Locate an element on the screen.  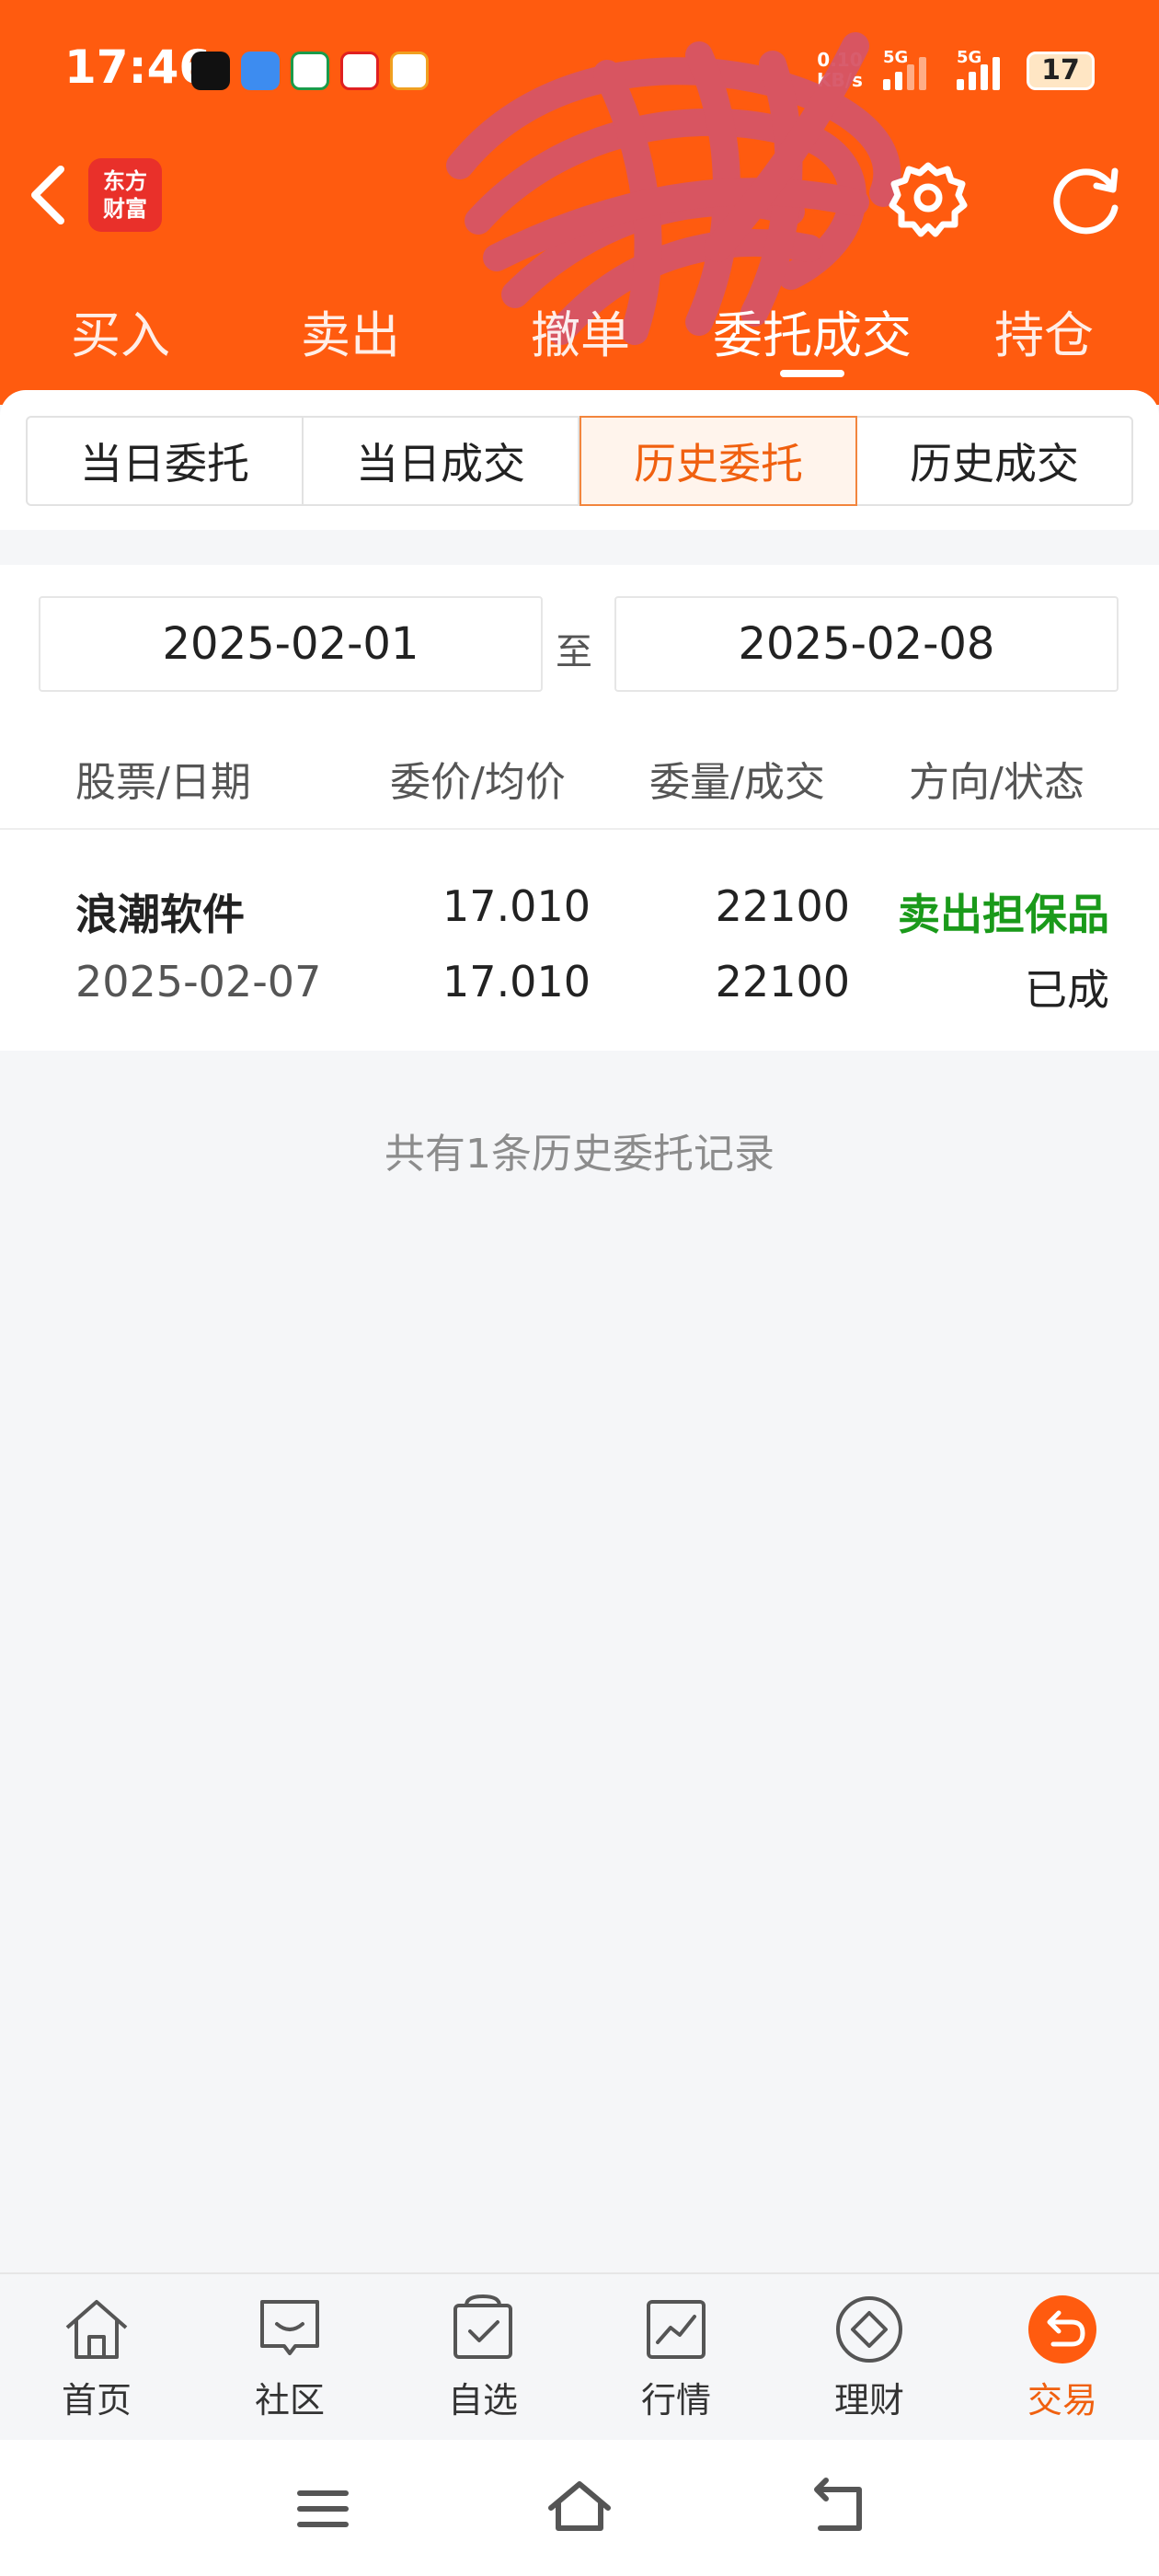
nav-watchlist-label: 自选 is located at coordinates (482, 2400).